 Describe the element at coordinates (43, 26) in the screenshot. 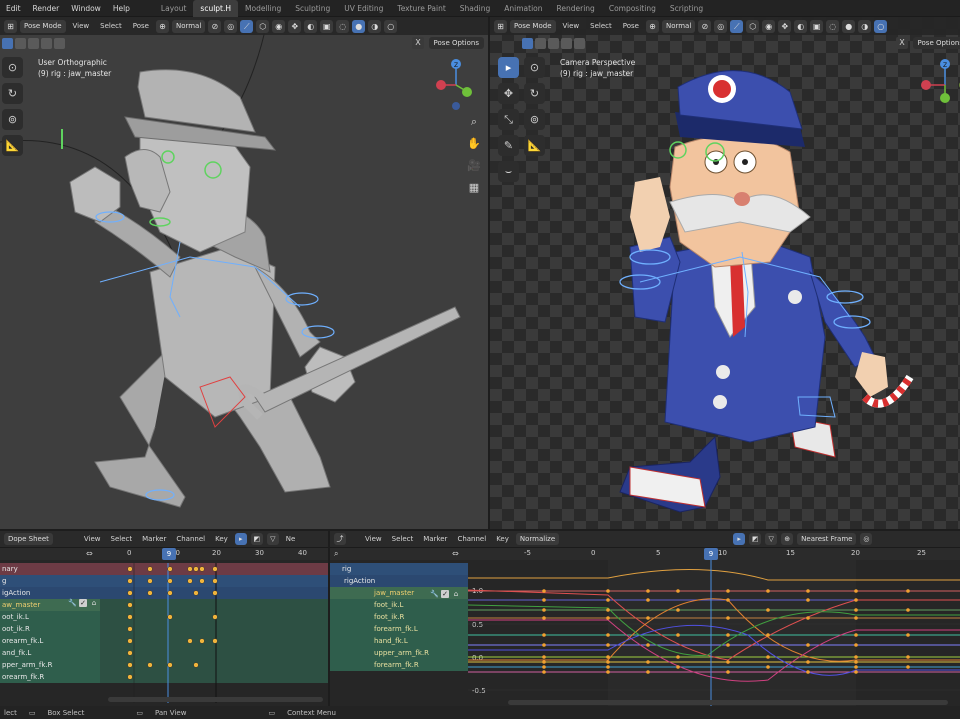

I see `mode-select: Pose Mode` at that location.